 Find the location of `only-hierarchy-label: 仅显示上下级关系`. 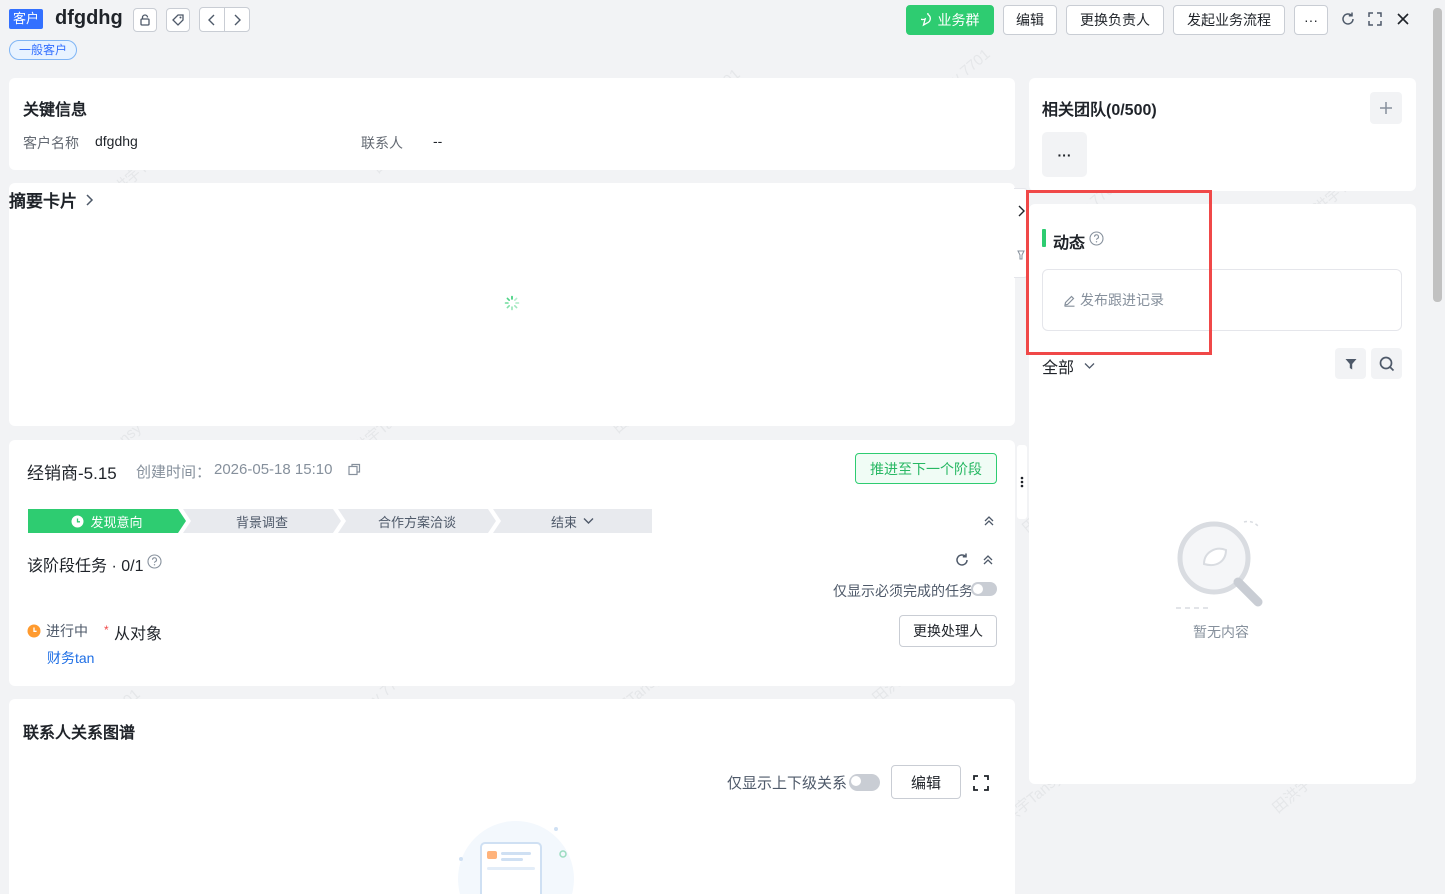

only-hierarchy-label: 仅显示上下级关系 is located at coordinates (787, 783).